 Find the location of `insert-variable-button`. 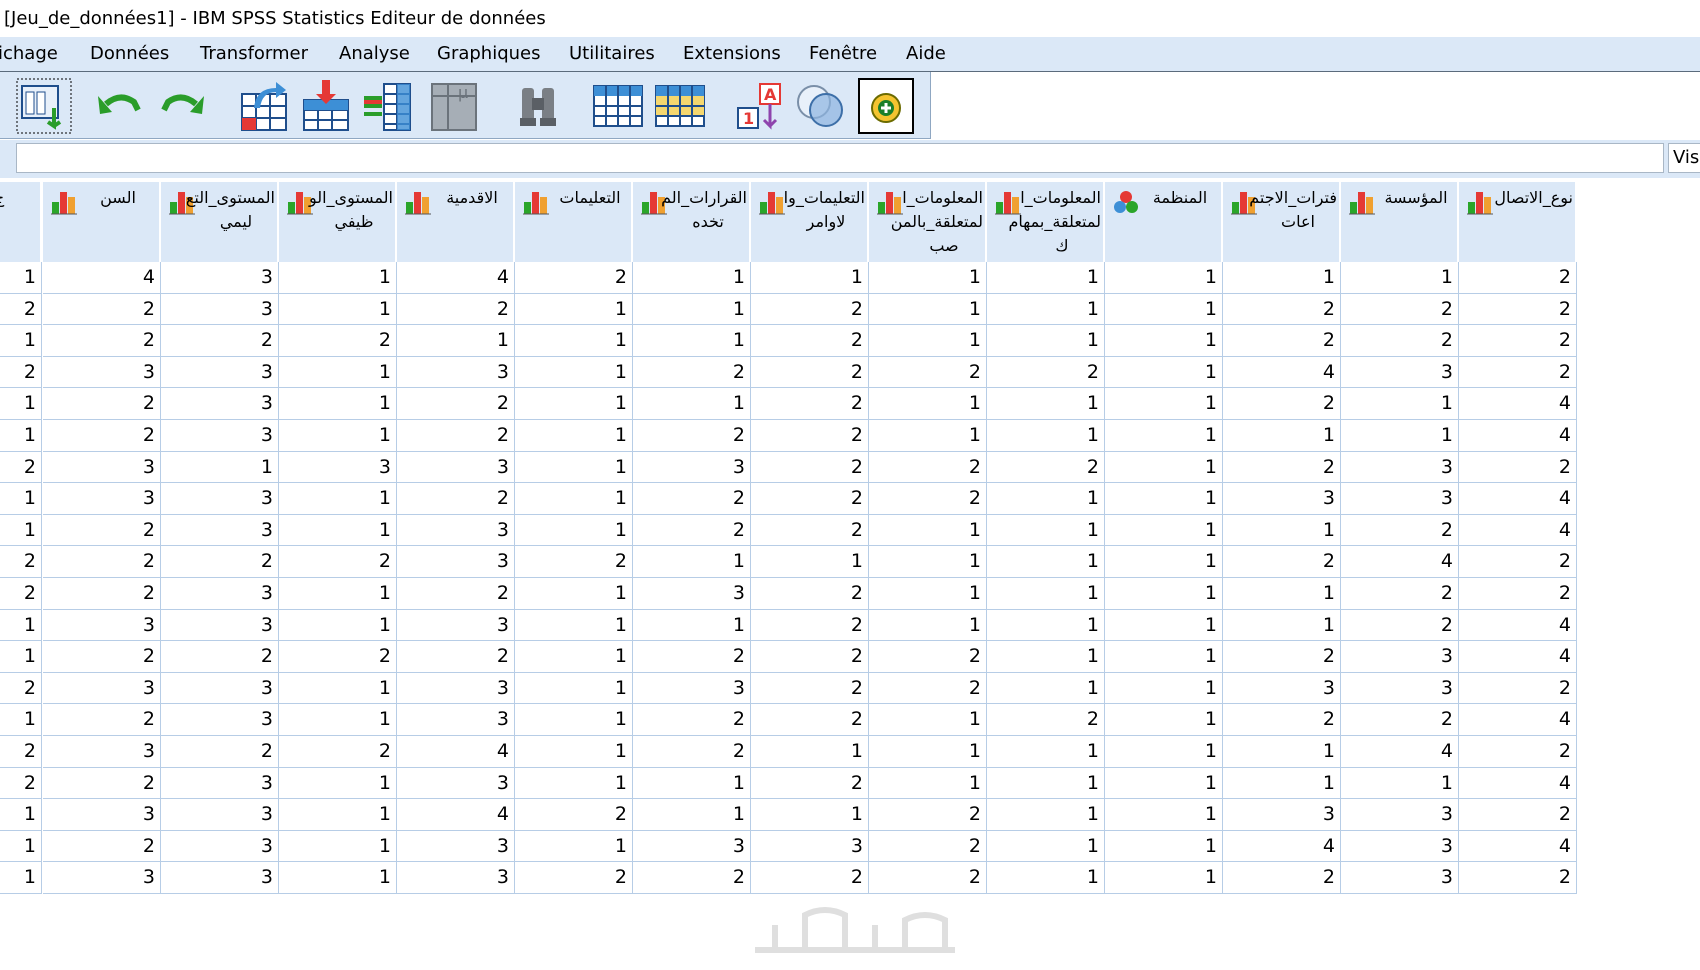

insert-variable-button is located at coordinates (388, 106).